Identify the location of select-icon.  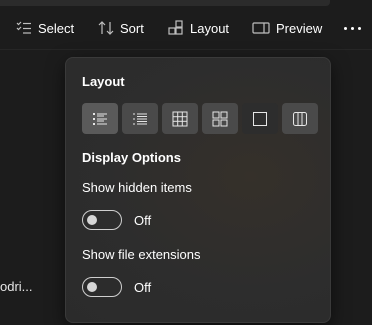
(24, 28).